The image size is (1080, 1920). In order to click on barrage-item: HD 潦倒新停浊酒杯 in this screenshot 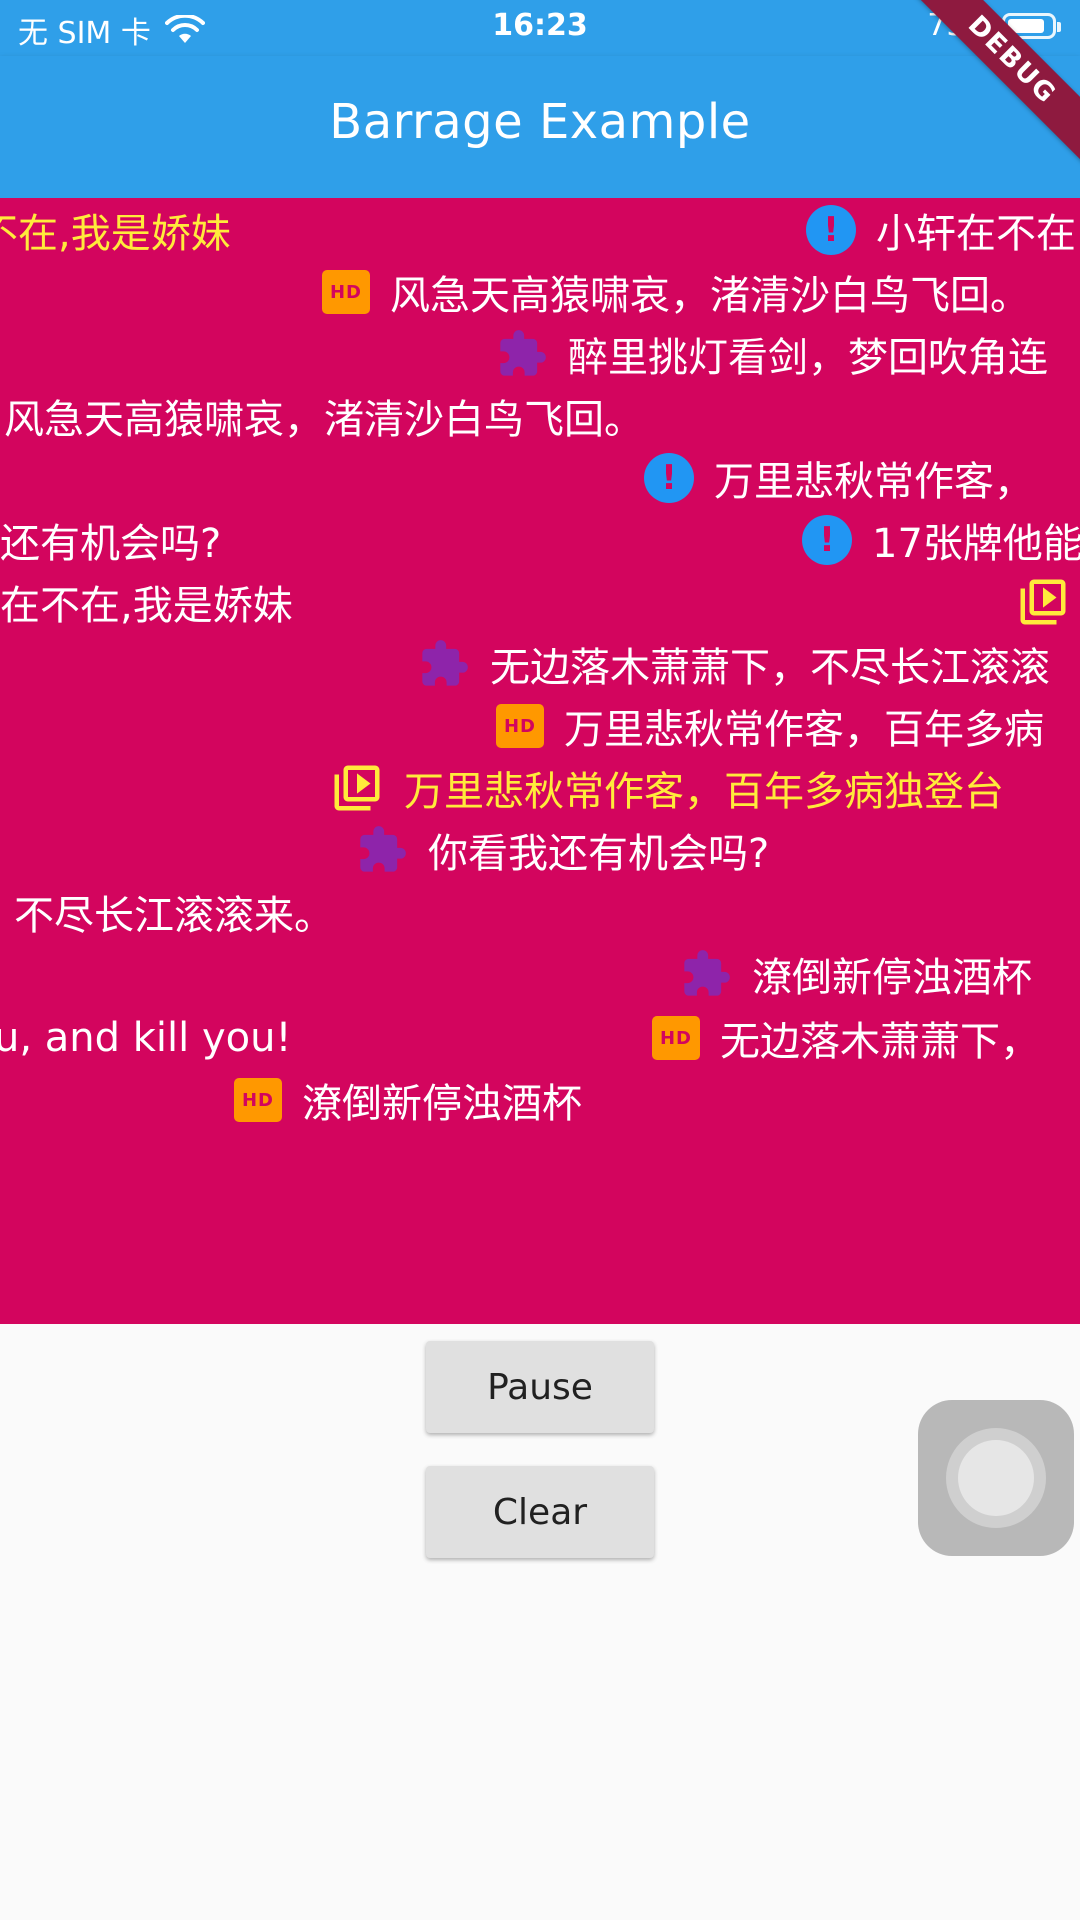, I will do `click(408, 1100)`.